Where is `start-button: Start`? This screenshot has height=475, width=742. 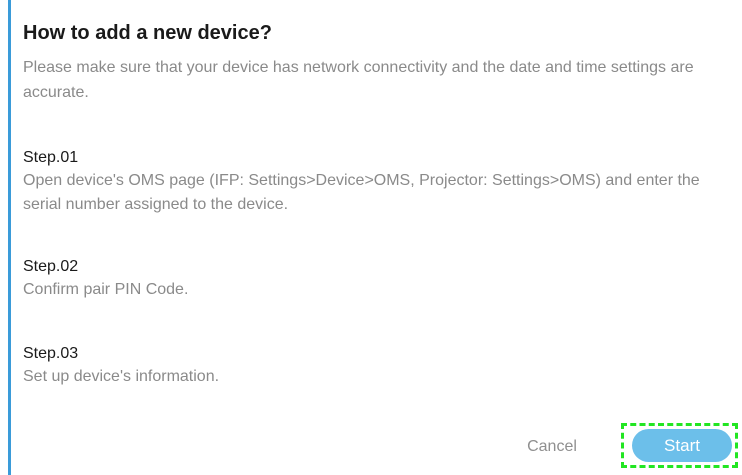 start-button: Start is located at coordinates (682, 445).